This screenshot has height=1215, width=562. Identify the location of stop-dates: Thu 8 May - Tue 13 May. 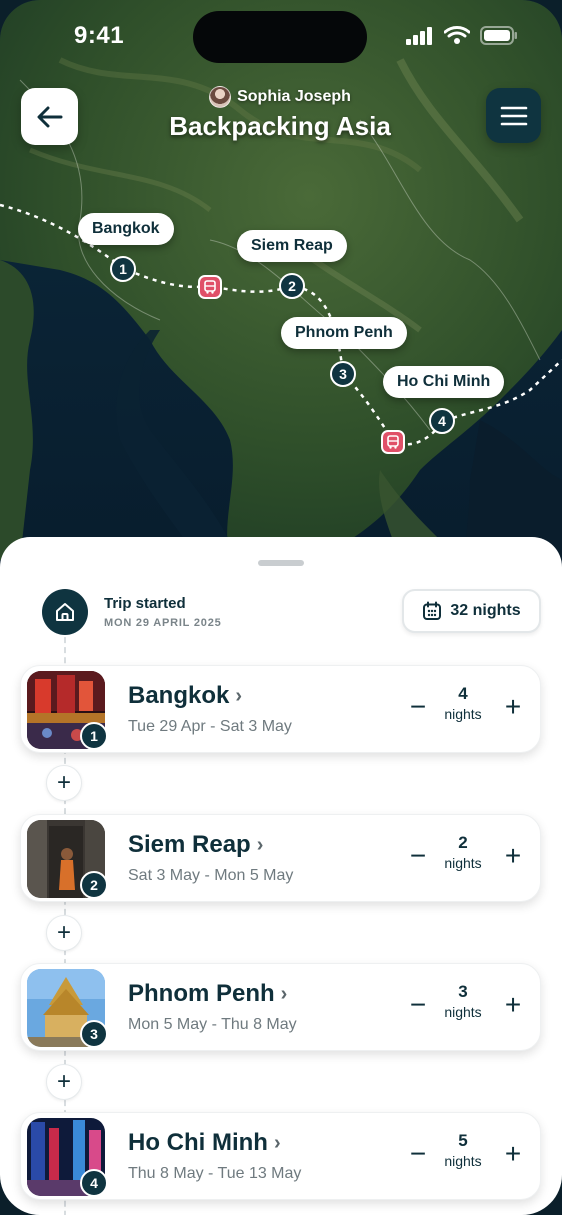
(215, 1173).